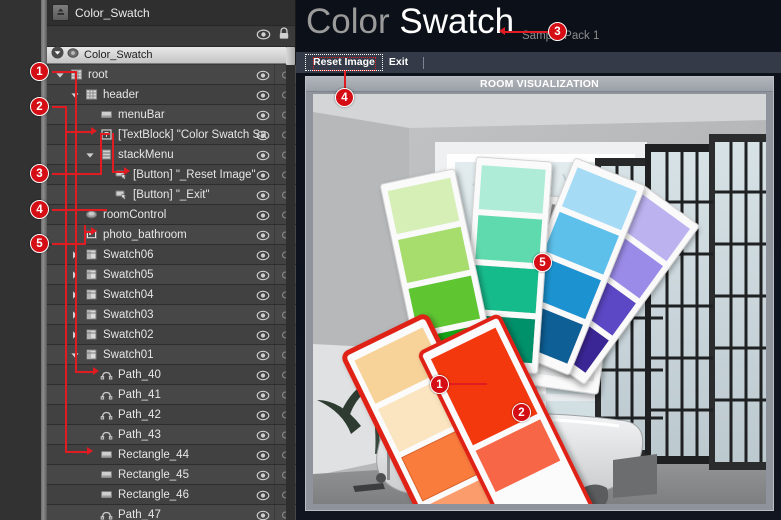 The image size is (781, 520). Describe the element at coordinates (542, 262) in the screenshot. I see `callout-badge-photo: 5` at that location.